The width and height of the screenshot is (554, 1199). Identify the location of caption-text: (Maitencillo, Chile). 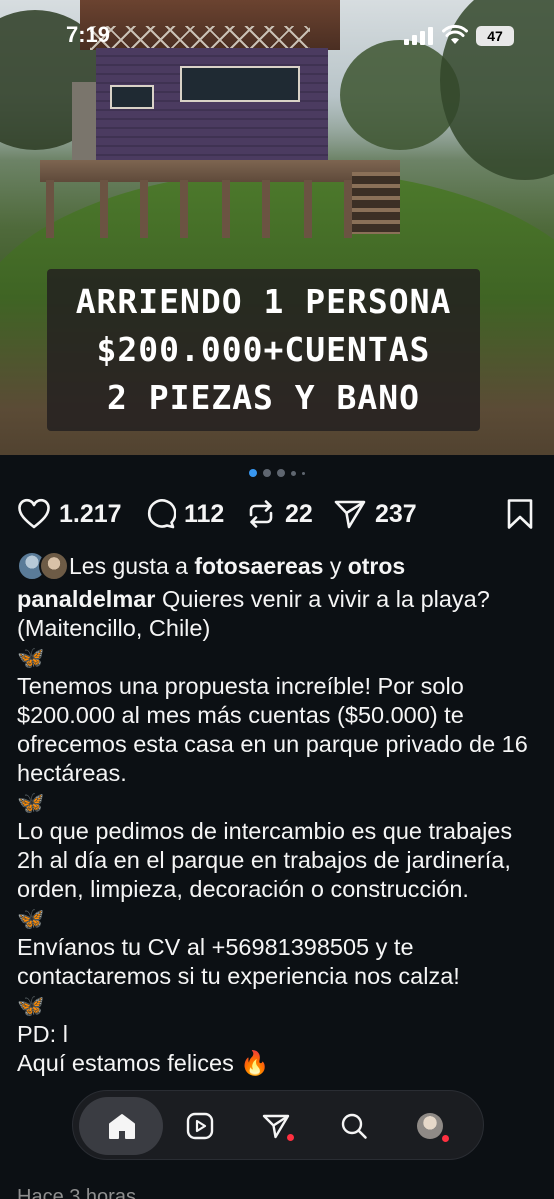
(114, 628).